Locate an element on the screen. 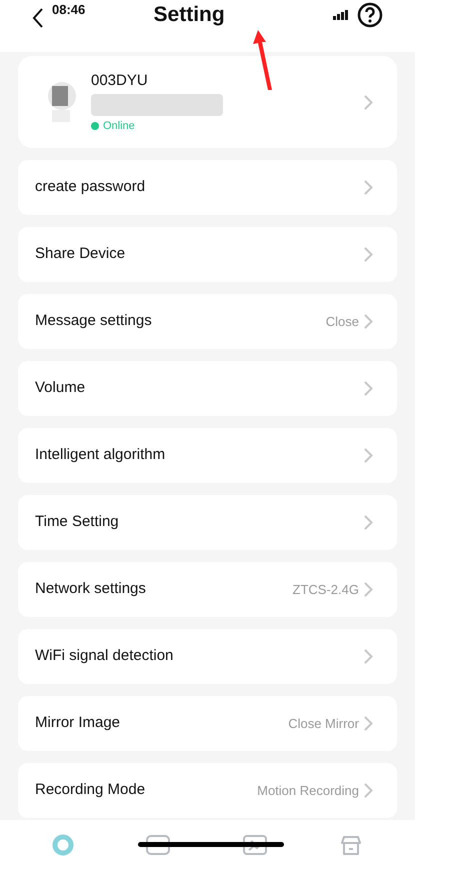  signal-icon is located at coordinates (341, 15).